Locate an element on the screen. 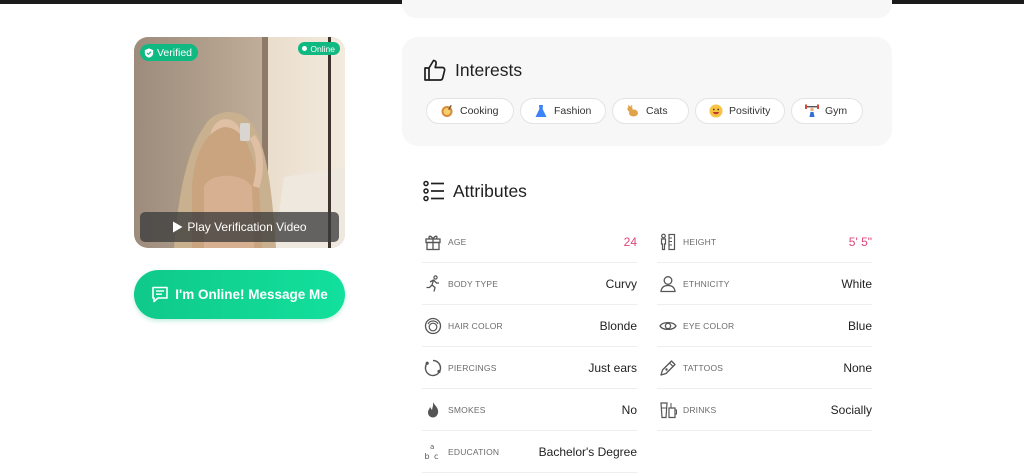  interest-label: Gym is located at coordinates (836, 111).